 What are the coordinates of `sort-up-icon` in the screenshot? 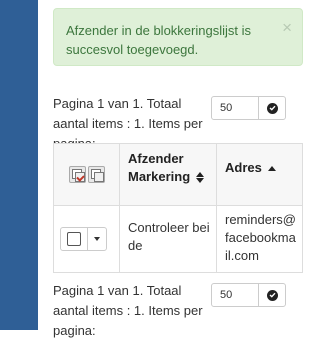 It's located at (272, 169).